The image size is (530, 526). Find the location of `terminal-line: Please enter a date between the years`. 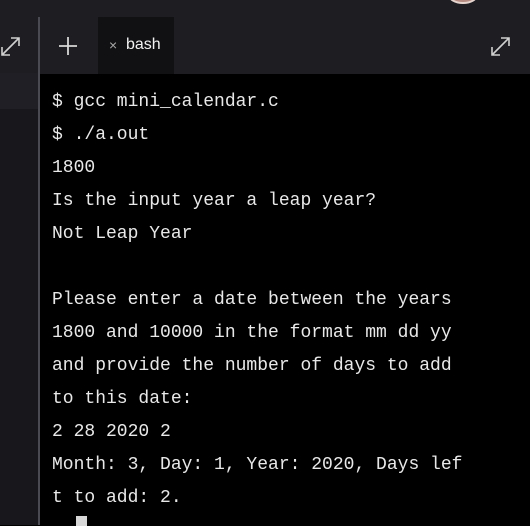

terminal-line: Please enter a date between the years is located at coordinates (252, 300).